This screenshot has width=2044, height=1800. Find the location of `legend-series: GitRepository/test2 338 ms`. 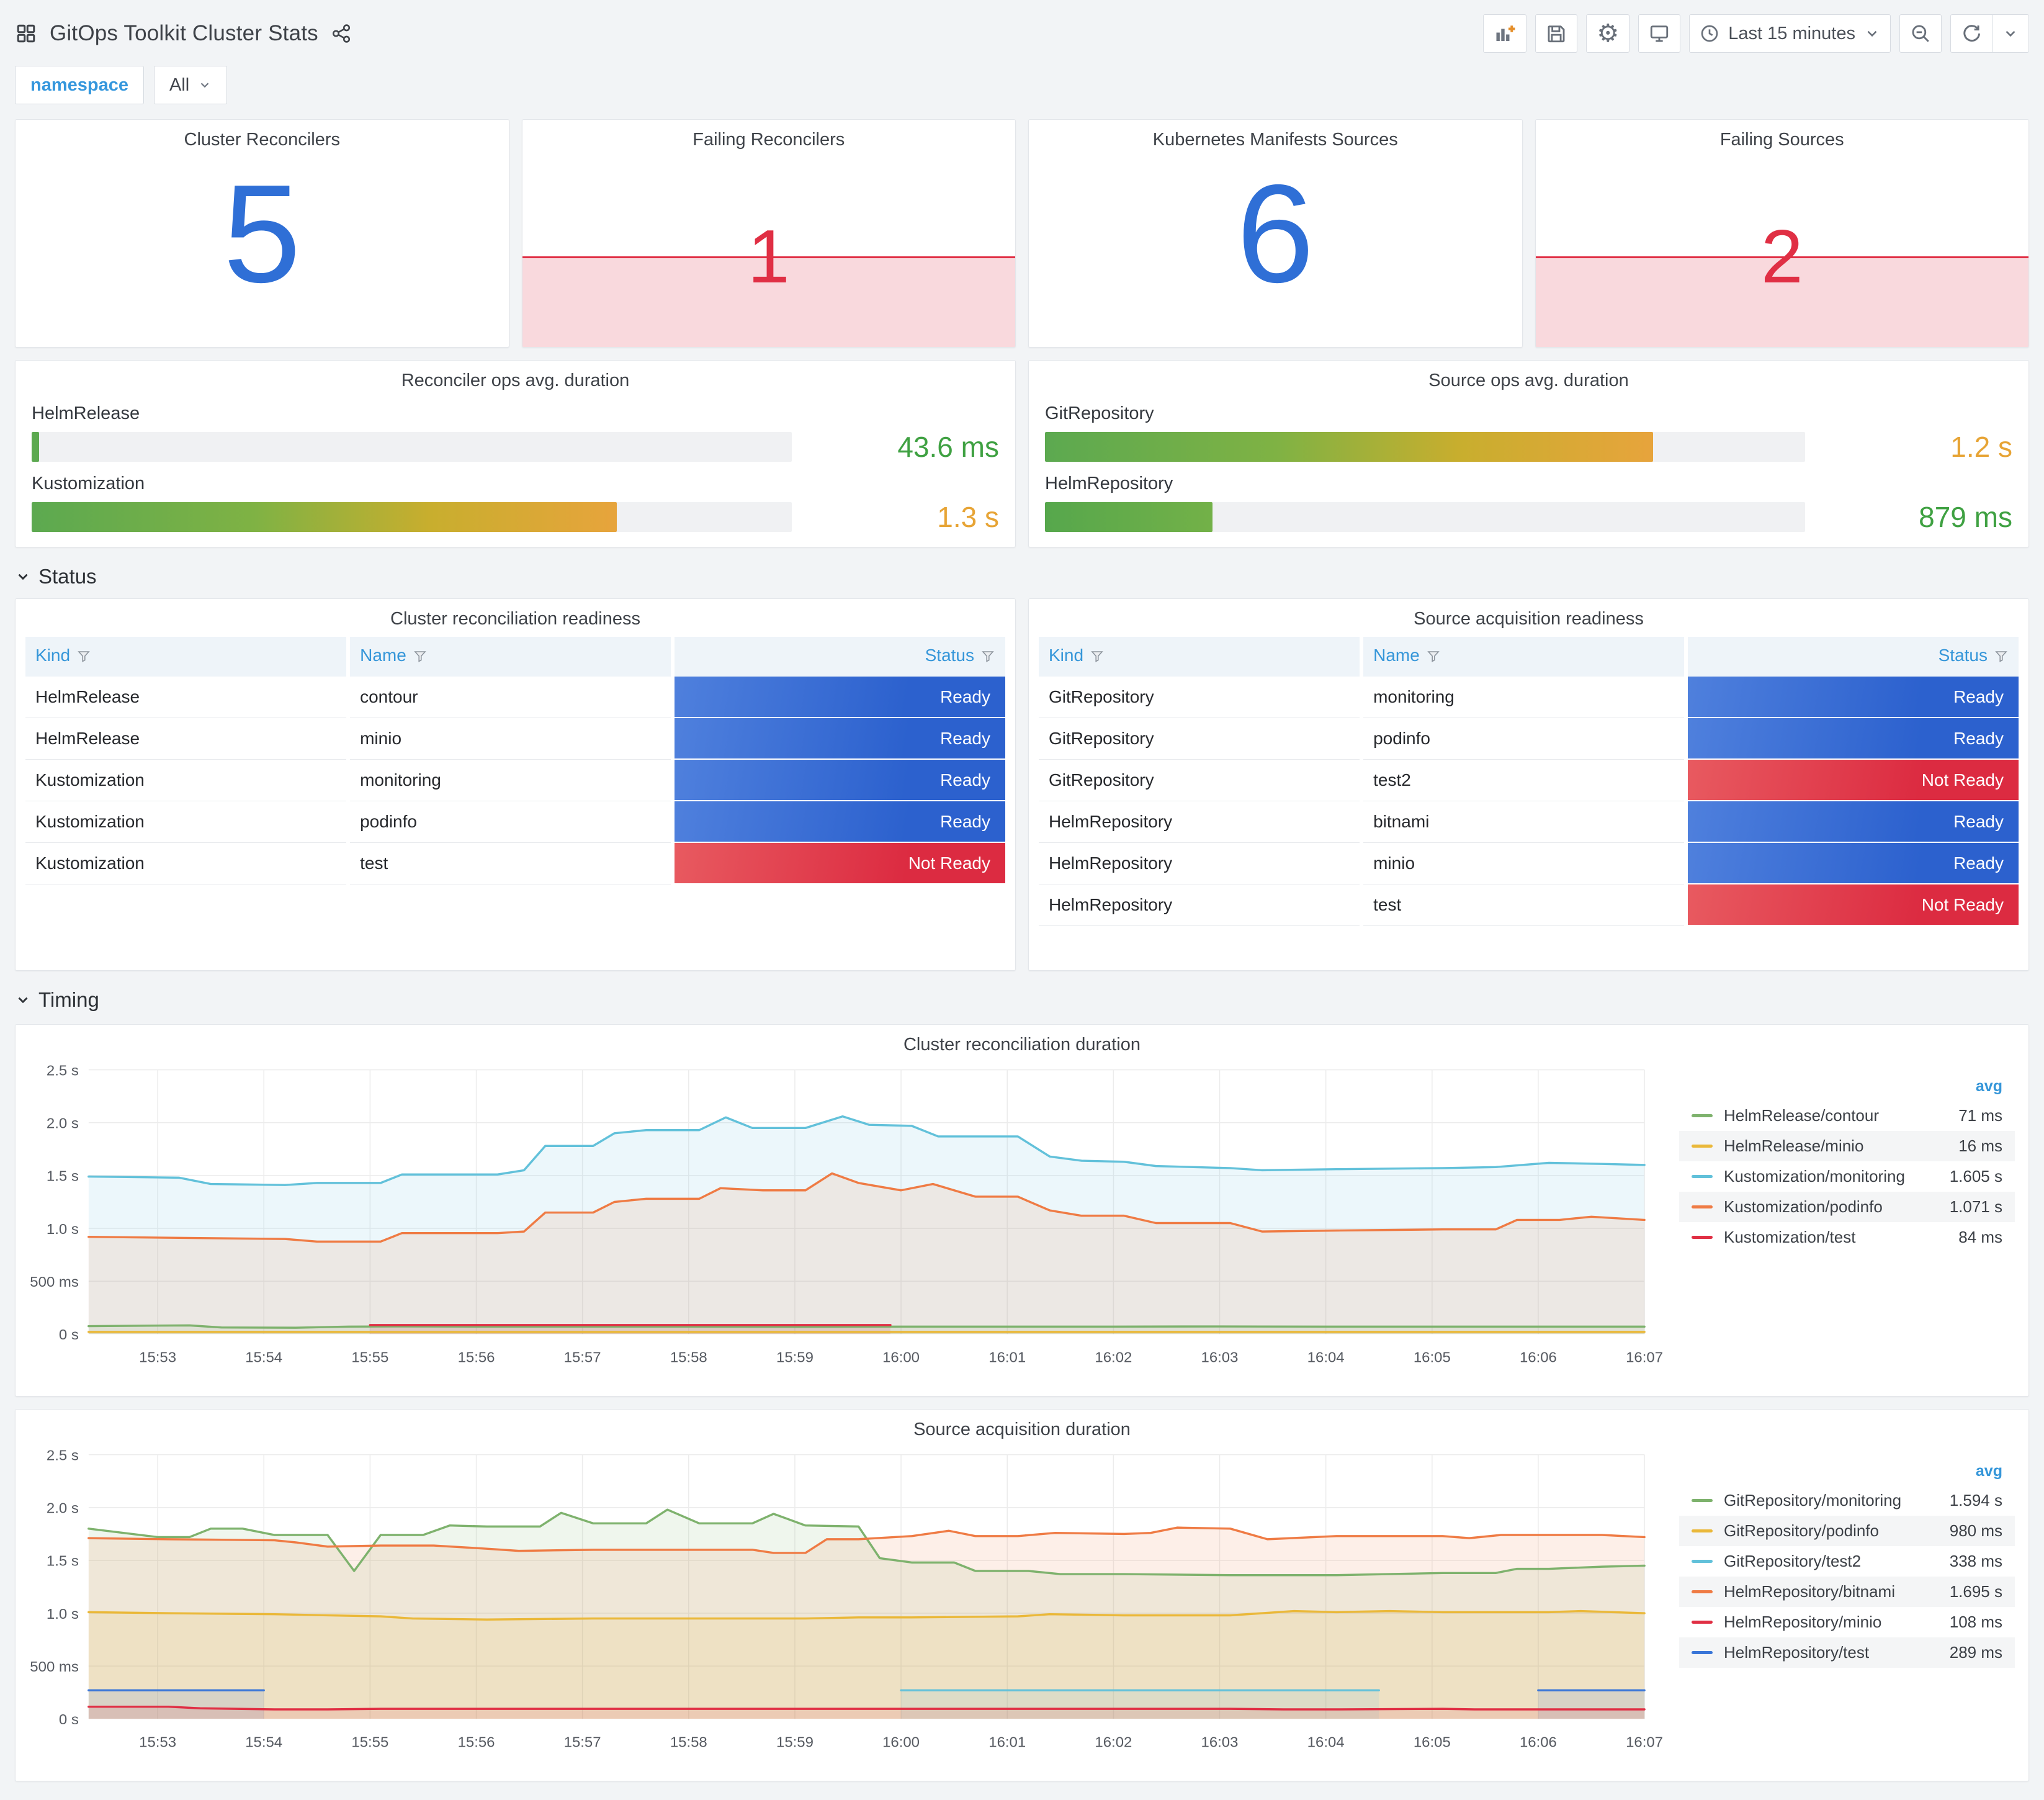

legend-series: GitRepository/test2 338 ms is located at coordinates (1847, 1561).